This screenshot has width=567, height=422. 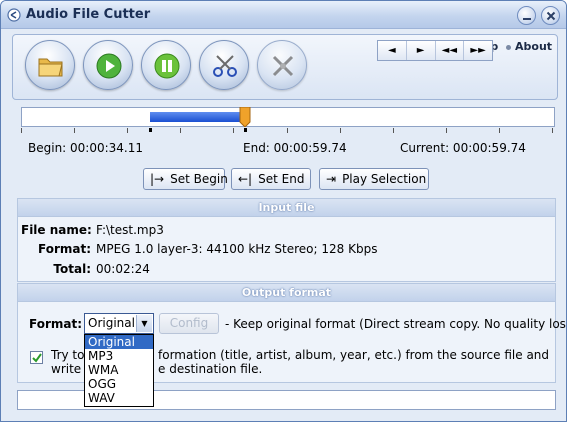 What do you see at coordinates (157, 179) in the screenshot?
I see `set-begin-icon: |→` at bounding box center [157, 179].